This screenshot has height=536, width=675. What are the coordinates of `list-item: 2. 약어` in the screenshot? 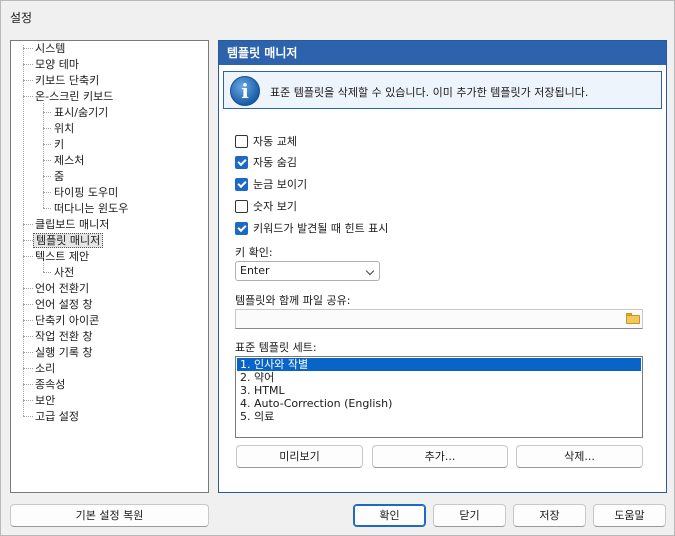 It's located at (439, 377).